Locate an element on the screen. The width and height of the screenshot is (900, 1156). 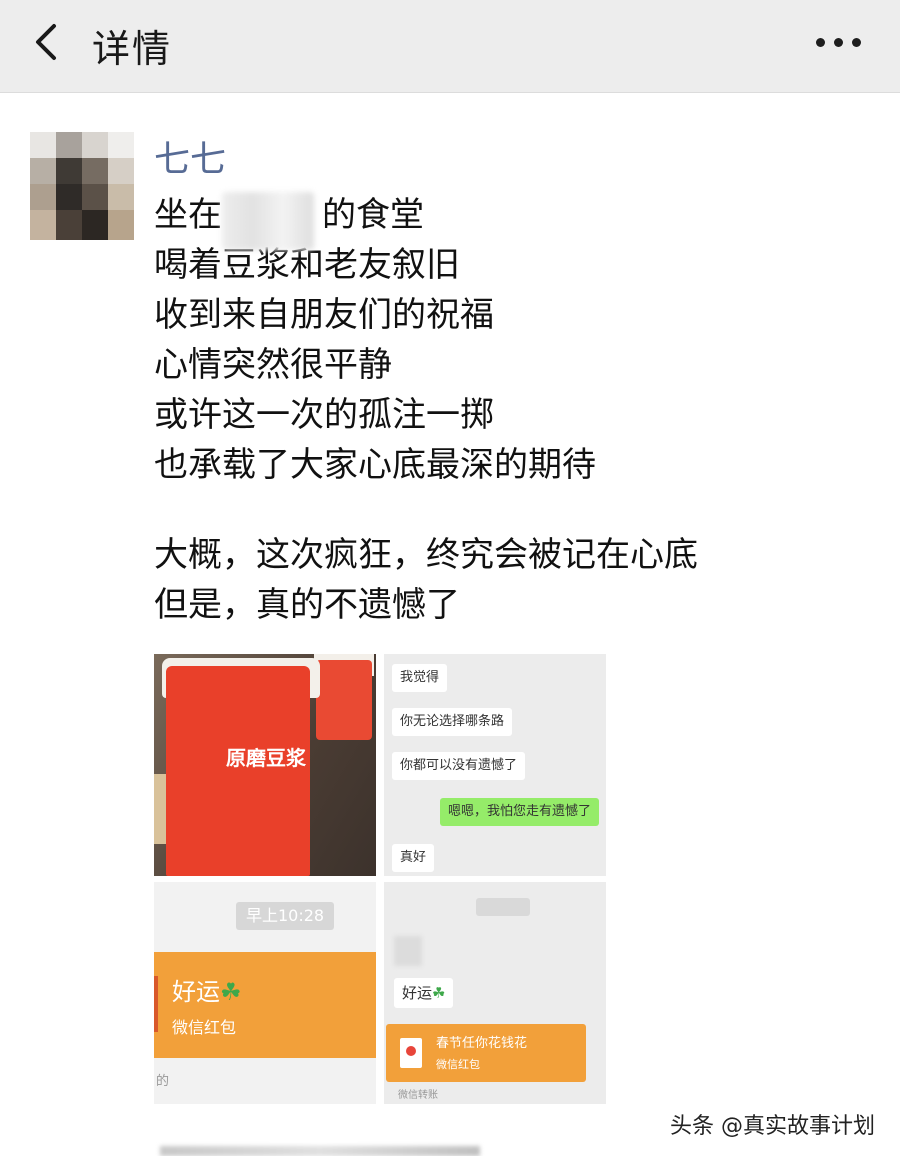
red-packet-card: 好运☘ 微信红包 is located at coordinates (265, 1005).